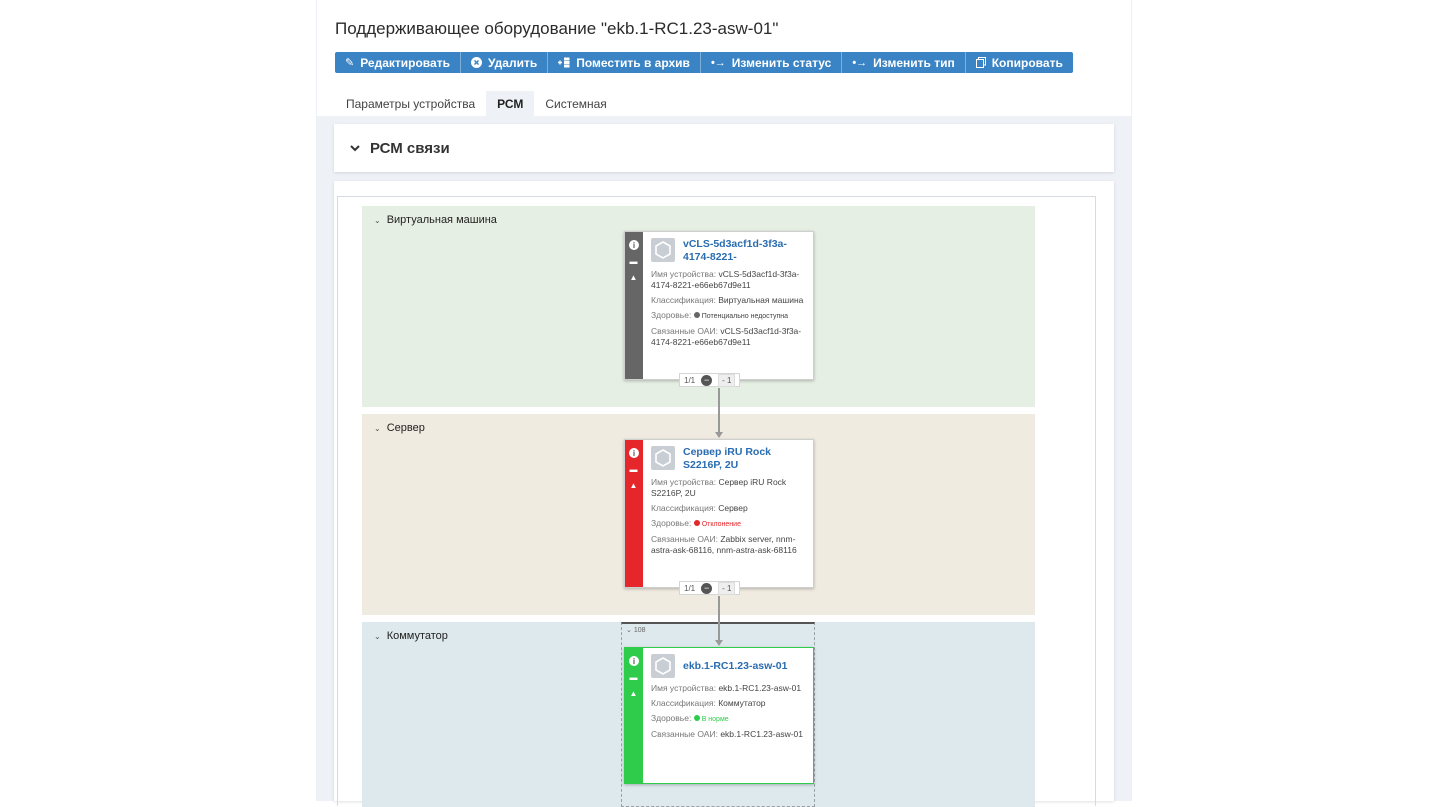 The height and width of the screenshot is (807, 1441). Describe the element at coordinates (781, 62) in the screenshot. I see `change-status-button-label: Изменить статус` at that location.